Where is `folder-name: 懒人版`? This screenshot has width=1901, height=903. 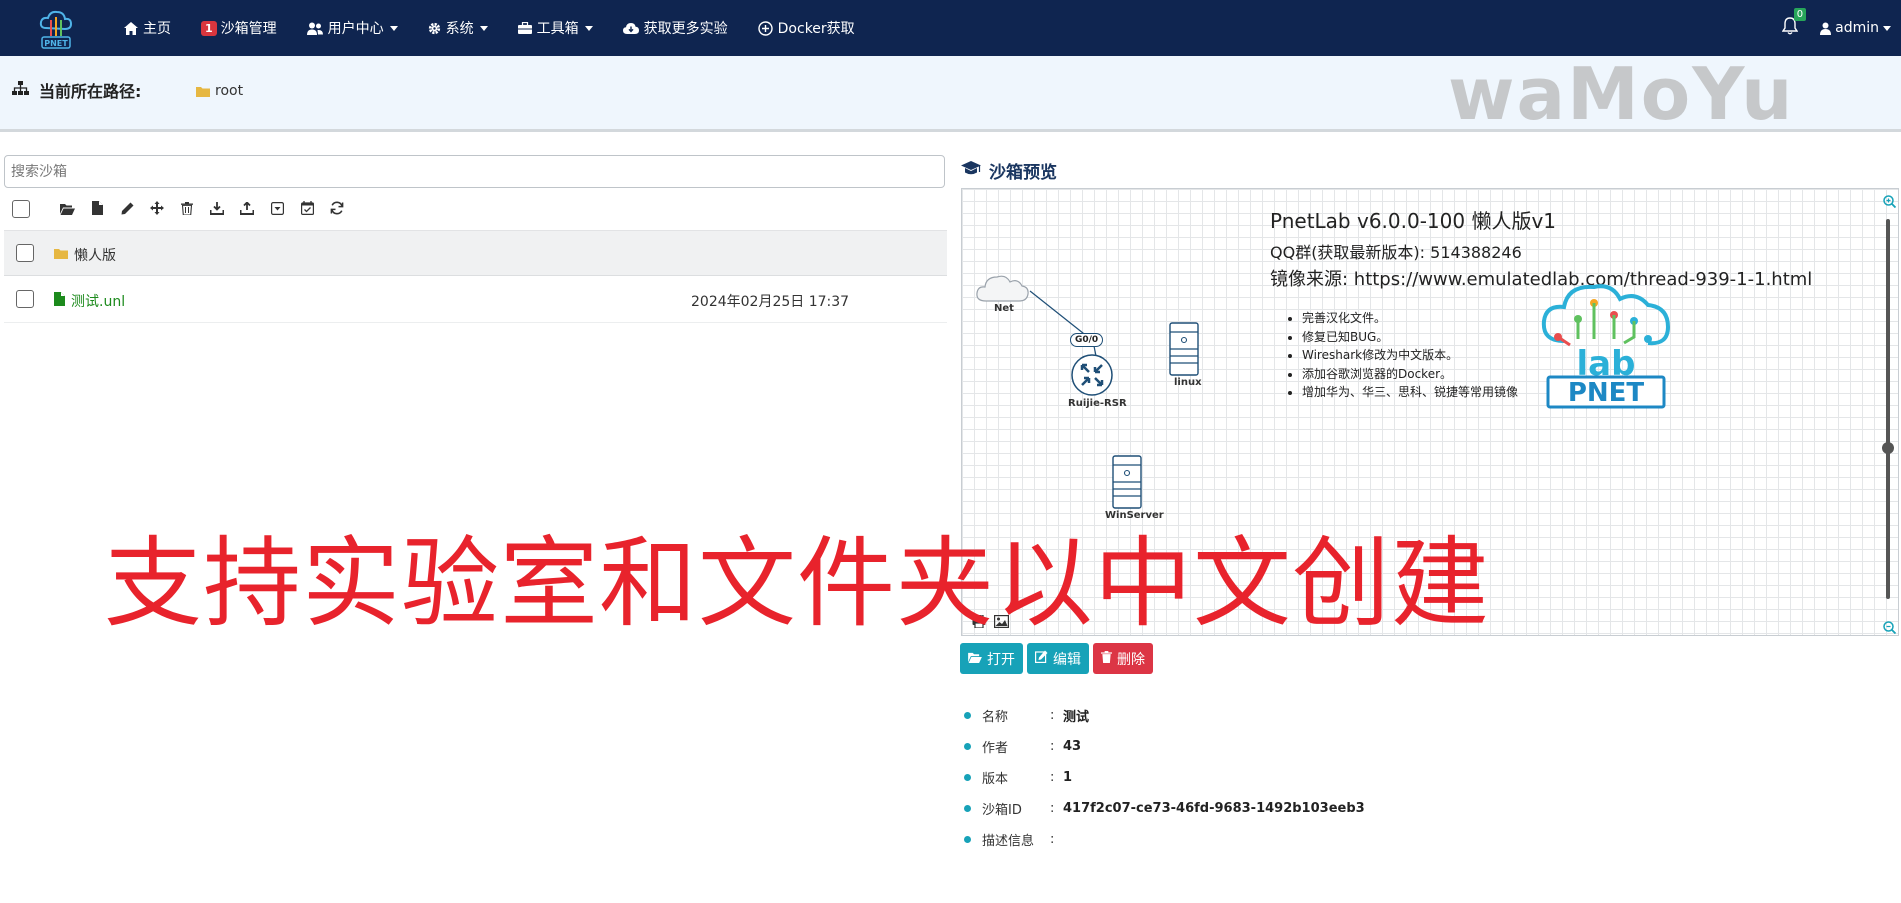 folder-name: 懒人版 is located at coordinates (85, 255).